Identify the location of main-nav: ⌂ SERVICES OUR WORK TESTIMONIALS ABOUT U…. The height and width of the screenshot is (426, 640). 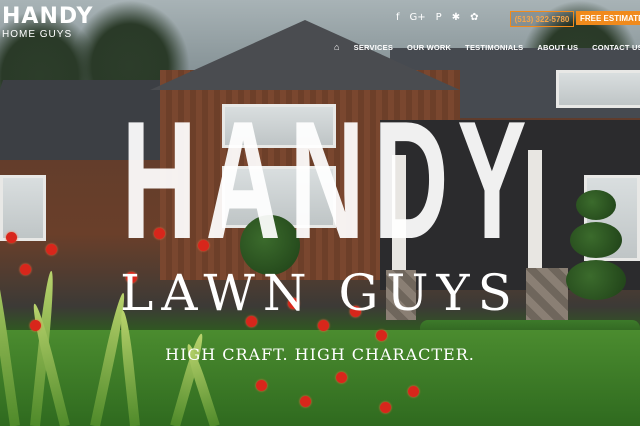
(487, 47).